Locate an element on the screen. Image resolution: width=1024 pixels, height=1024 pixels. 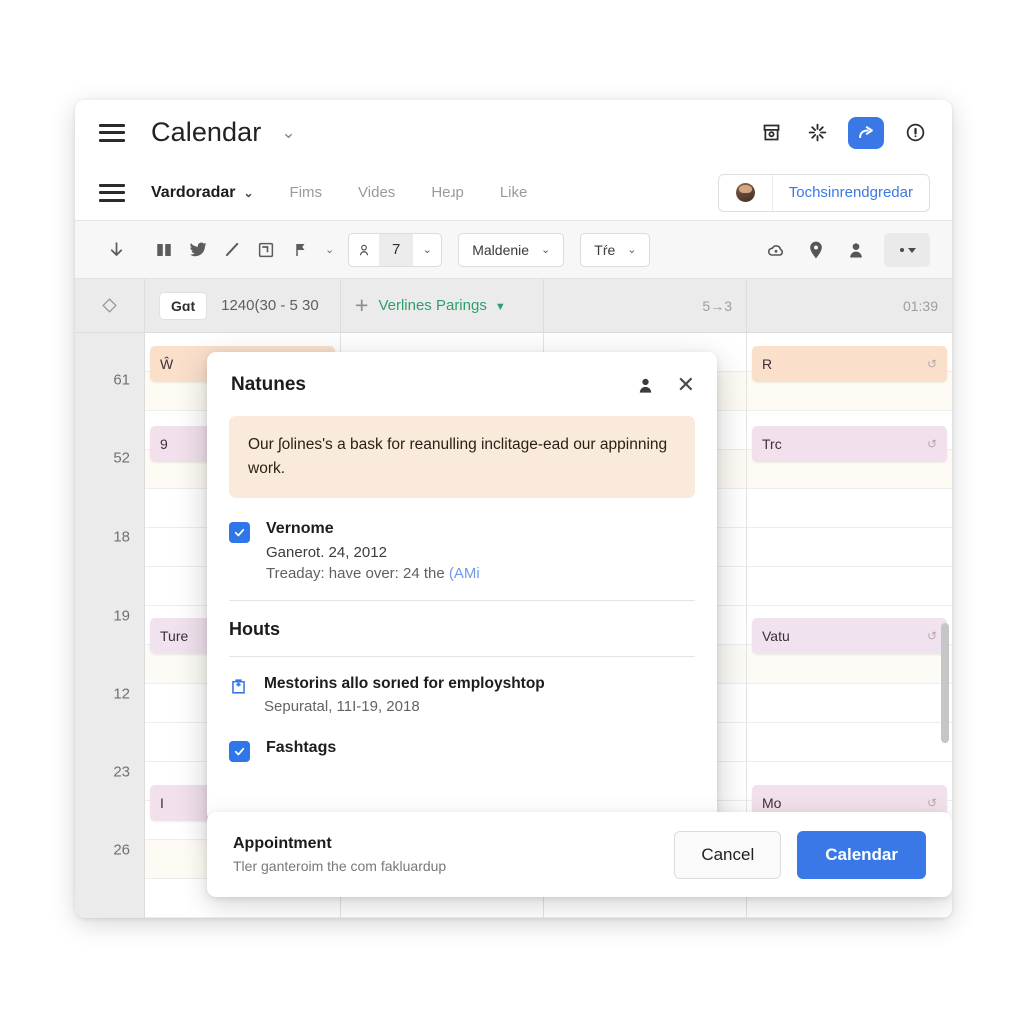
toolbar: ⌄ 7 ⌄ Maldenie ⌄ Tŕe ⌄ is located at coordinates (513, 250).